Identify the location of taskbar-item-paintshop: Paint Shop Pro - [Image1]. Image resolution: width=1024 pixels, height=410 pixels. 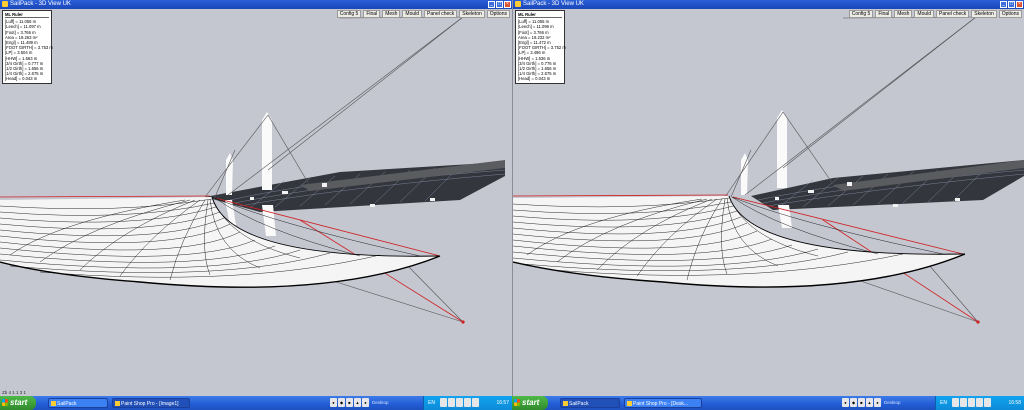
(151, 403).